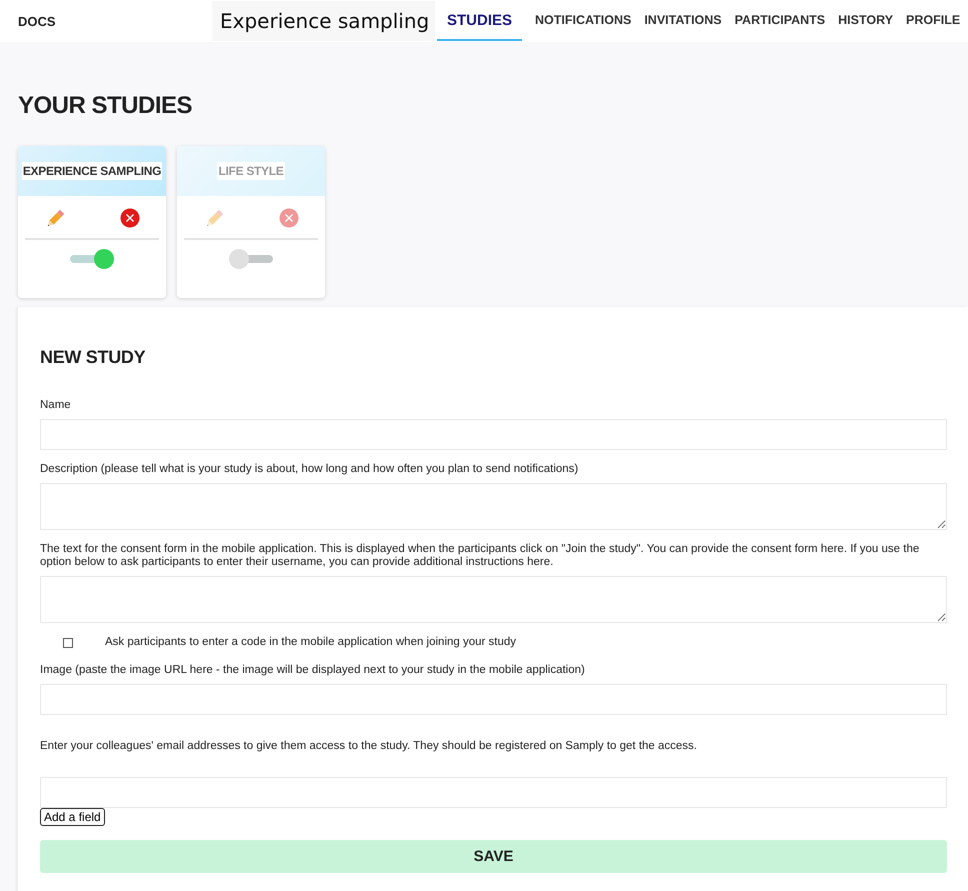  Describe the element at coordinates (780, 21) in the screenshot. I see `nav-tab: PARTICIPANTS` at that location.